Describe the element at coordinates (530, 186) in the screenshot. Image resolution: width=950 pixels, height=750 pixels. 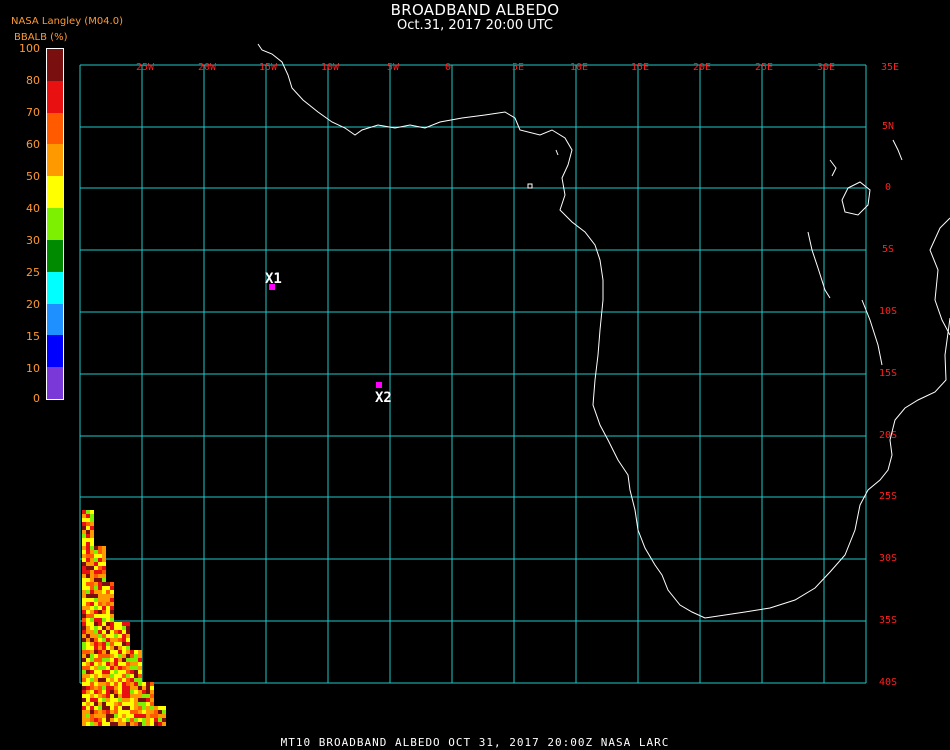
I see `island-bioko` at that location.